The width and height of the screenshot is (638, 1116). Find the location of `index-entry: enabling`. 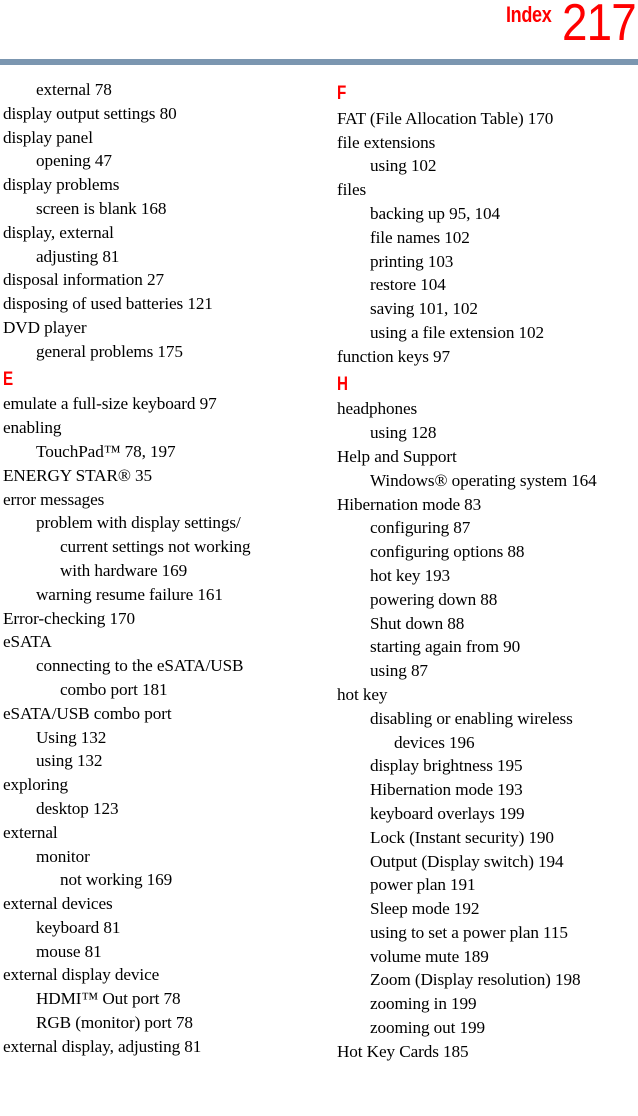

index-entry: enabling is located at coordinates (32, 428).